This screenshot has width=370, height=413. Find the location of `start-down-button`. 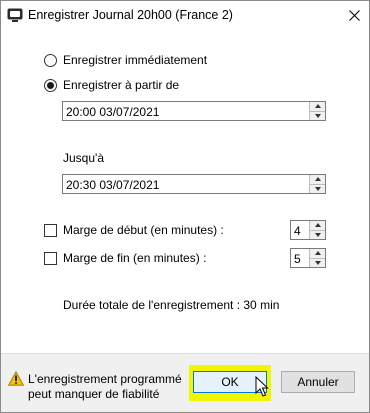

start-down-button is located at coordinates (317, 115).